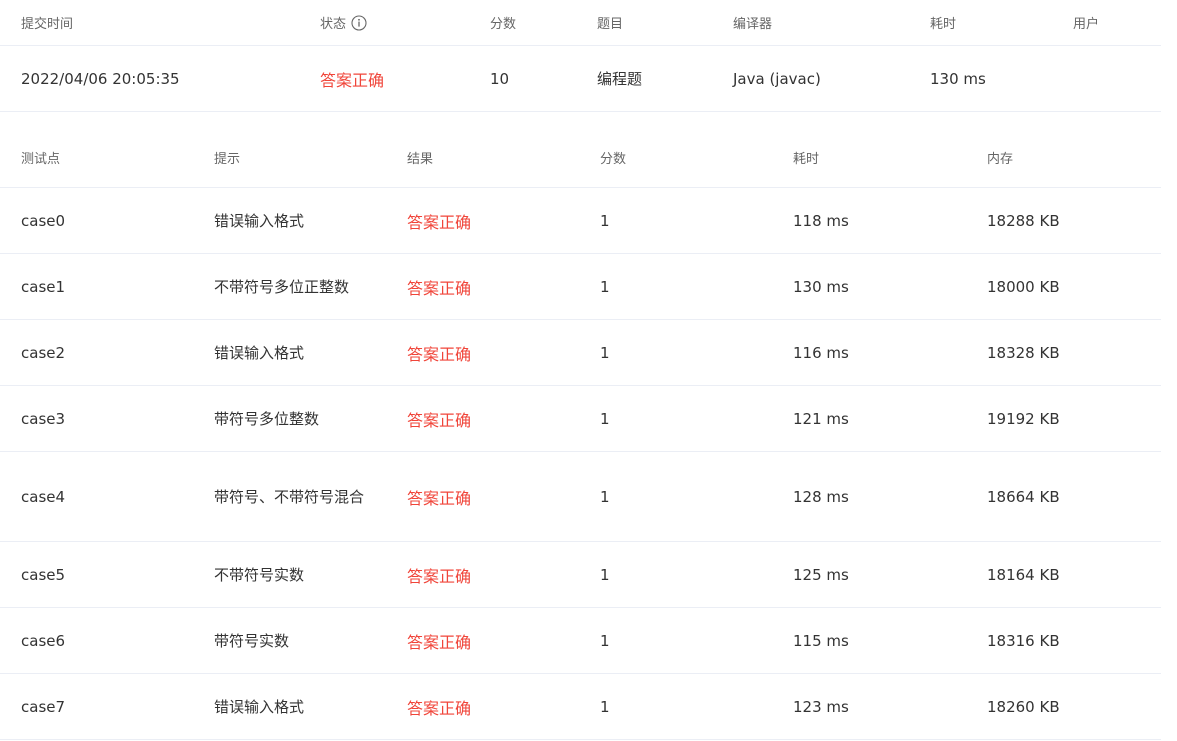 The height and width of the screenshot is (741, 1177). Describe the element at coordinates (883, 352) in the screenshot. I see `case-elapsed: 116 ms` at that location.